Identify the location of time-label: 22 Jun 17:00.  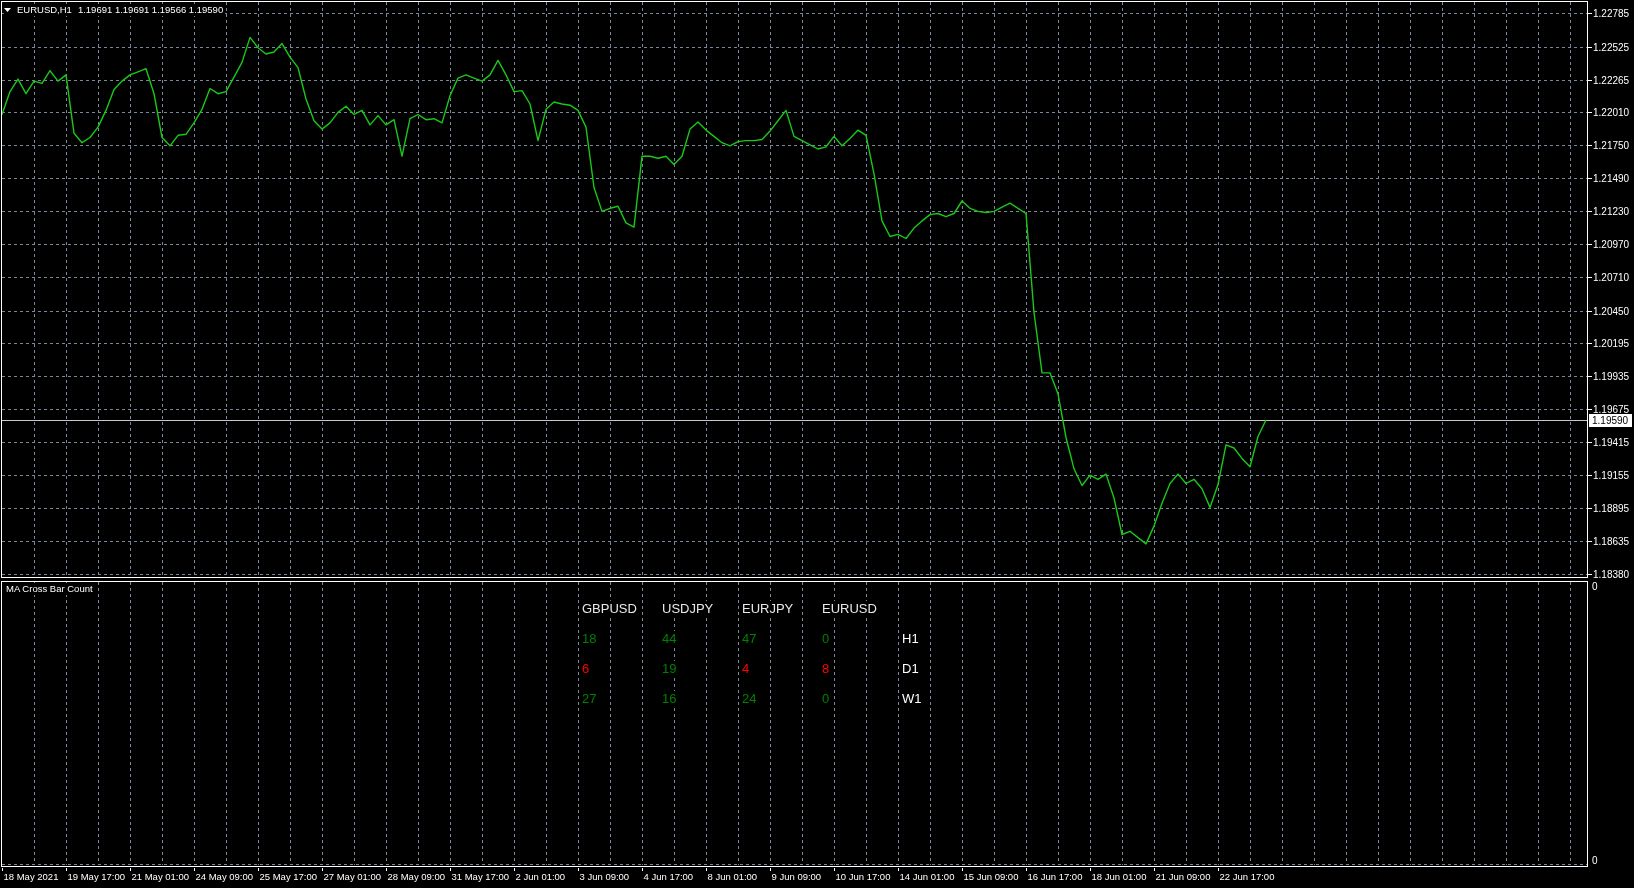
(1247, 876).